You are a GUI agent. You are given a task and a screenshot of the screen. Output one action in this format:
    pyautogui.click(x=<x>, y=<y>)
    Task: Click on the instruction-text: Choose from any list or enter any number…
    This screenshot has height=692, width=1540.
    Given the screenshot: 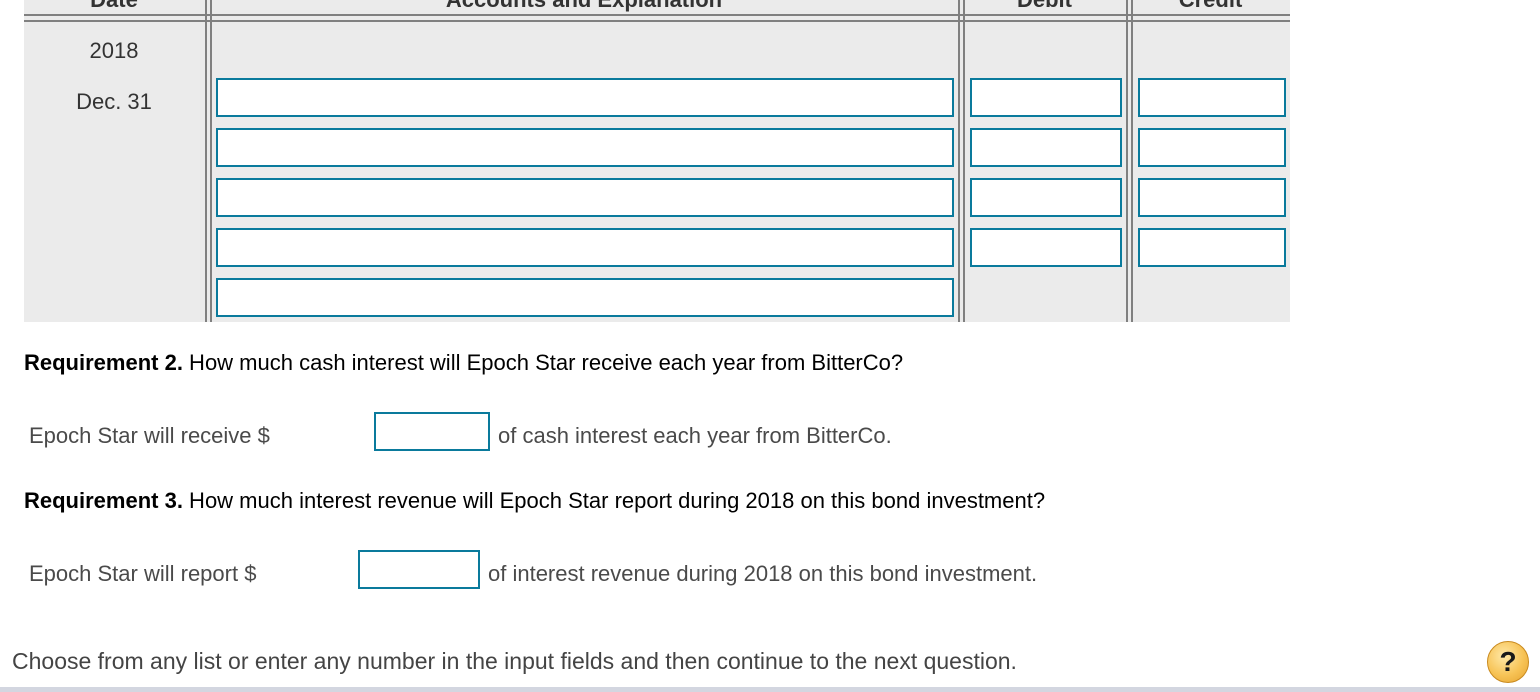 What is the action you would take?
    pyautogui.click(x=514, y=661)
    